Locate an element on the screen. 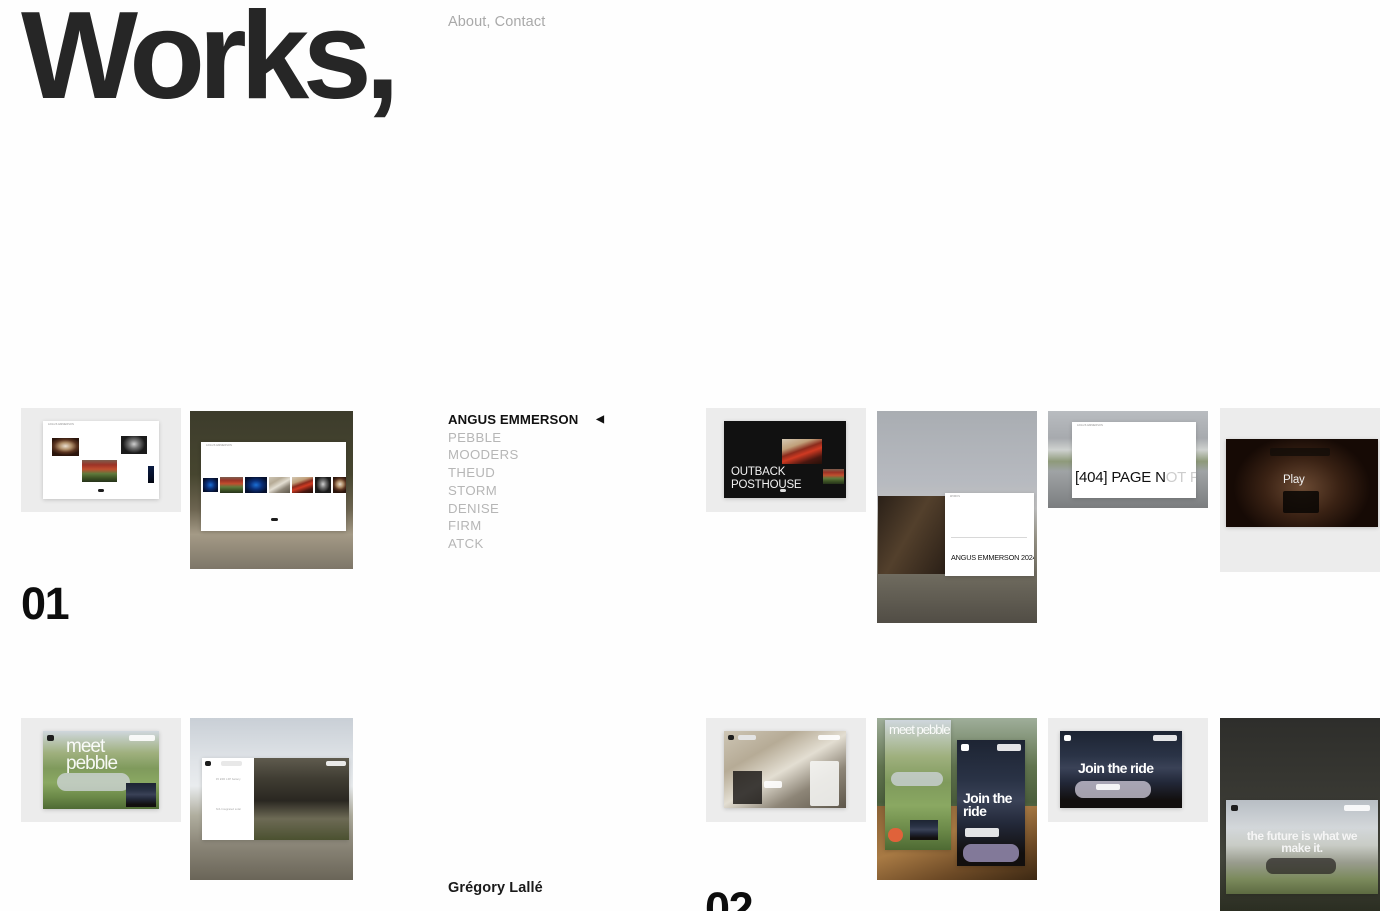 The image size is (1400, 911). video-card: Play is located at coordinates (1302, 483).